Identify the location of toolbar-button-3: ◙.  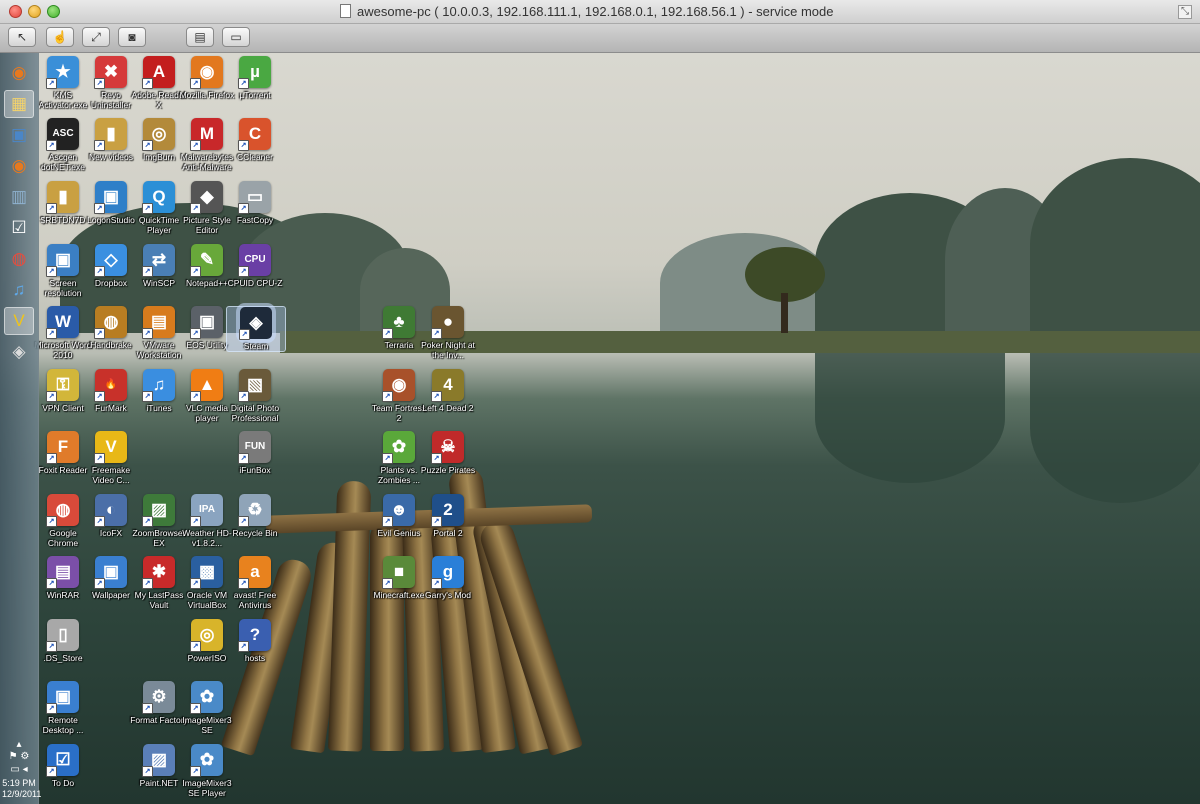
(132, 37).